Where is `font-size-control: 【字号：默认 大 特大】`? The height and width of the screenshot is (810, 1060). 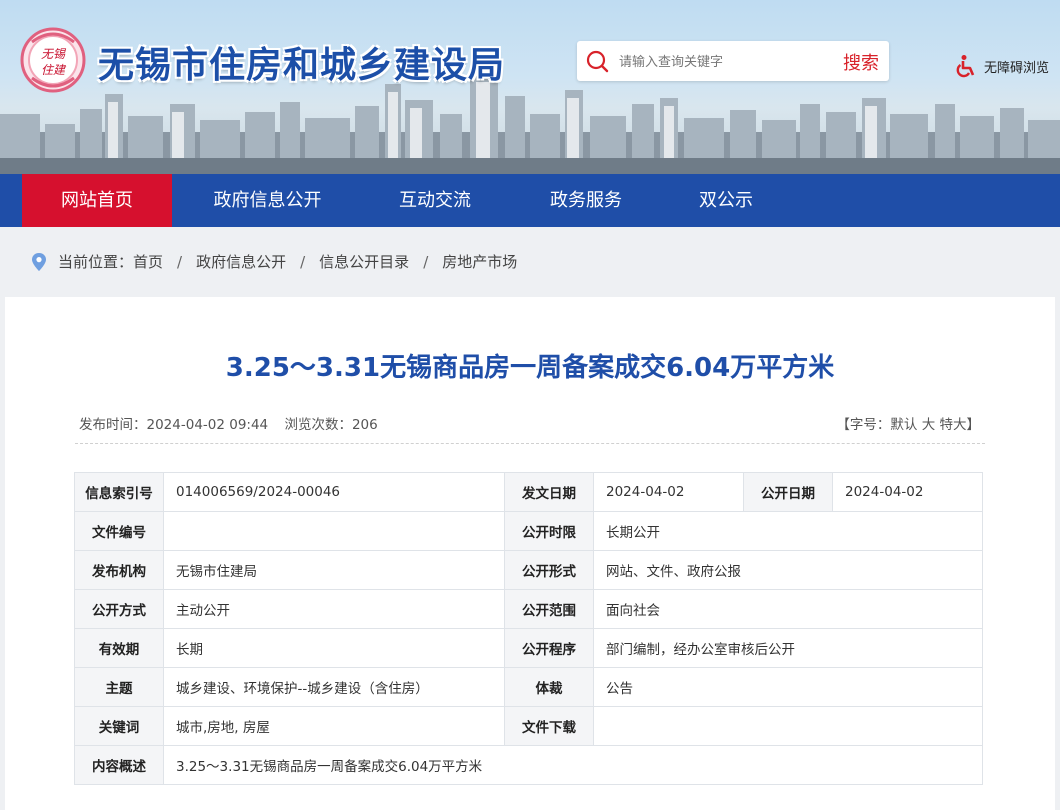
font-size-control: 【字号：默认 大 特大】 is located at coordinates (908, 423).